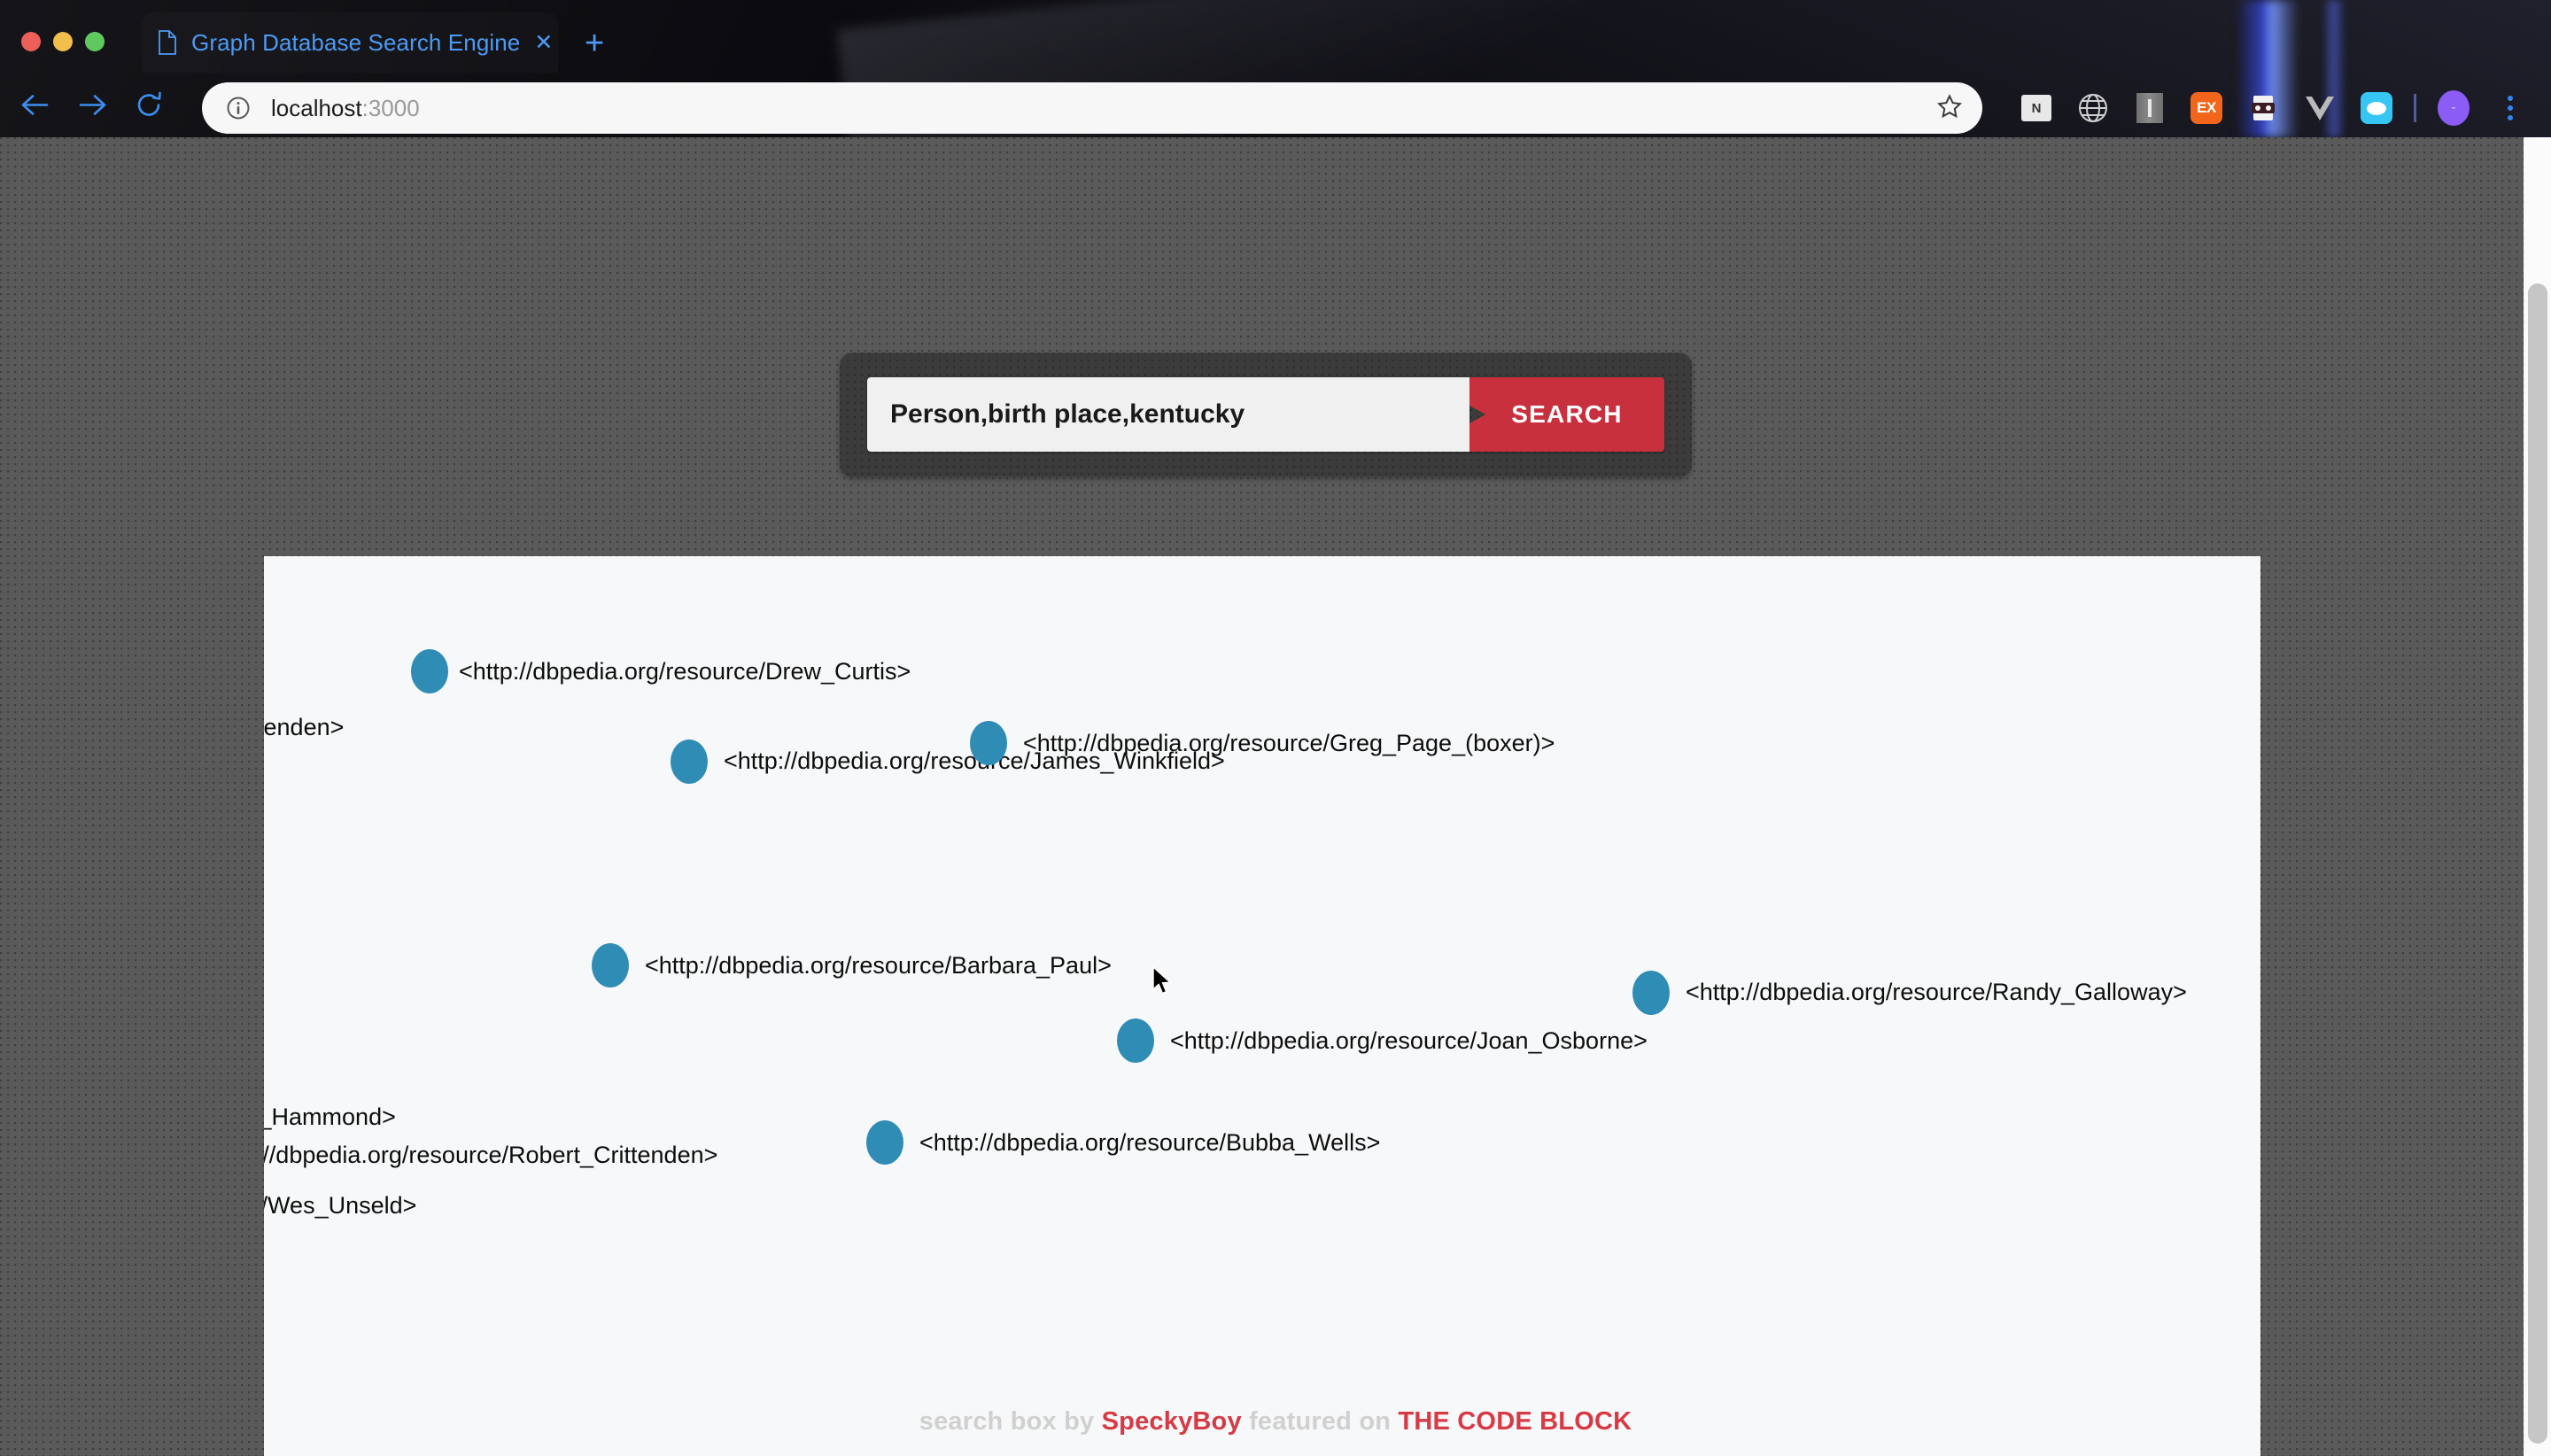 This screenshot has height=1456, width=2551. Describe the element at coordinates (31, 41) in the screenshot. I see `close-window-button` at that location.